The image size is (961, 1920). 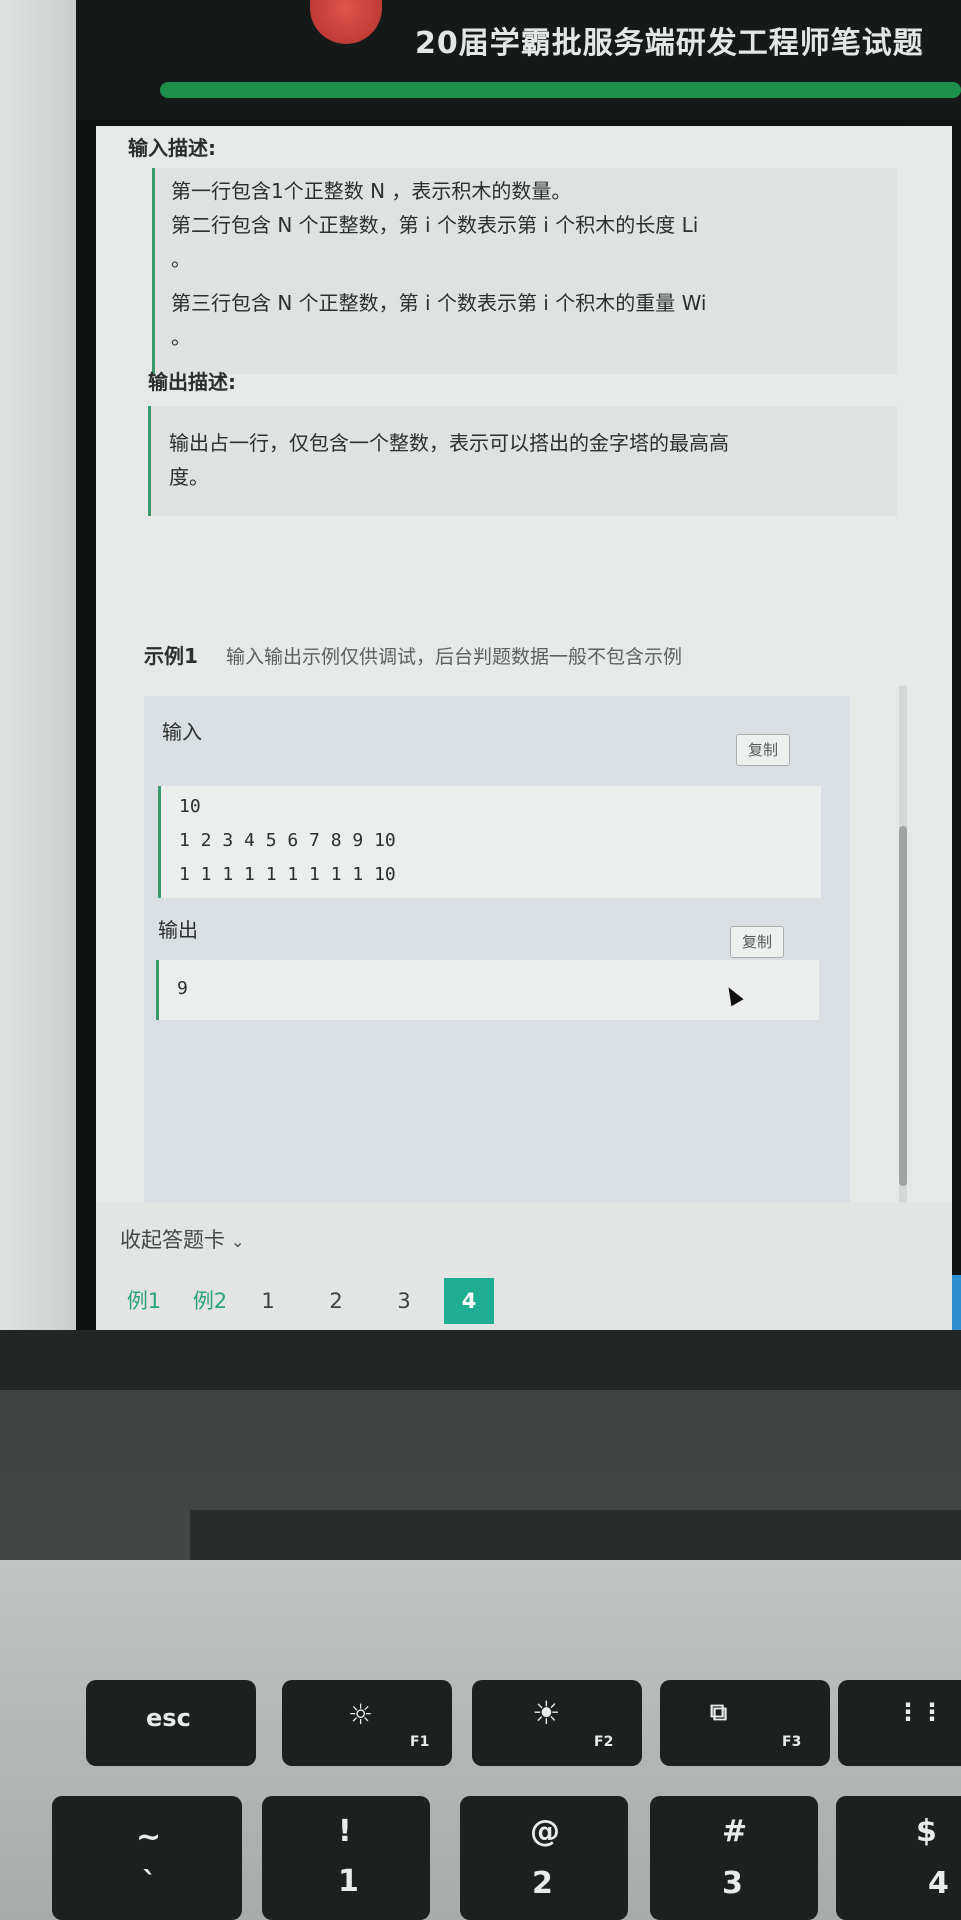 What do you see at coordinates (745, 1723) in the screenshot?
I see `key-f3: ⧉ F3` at bounding box center [745, 1723].